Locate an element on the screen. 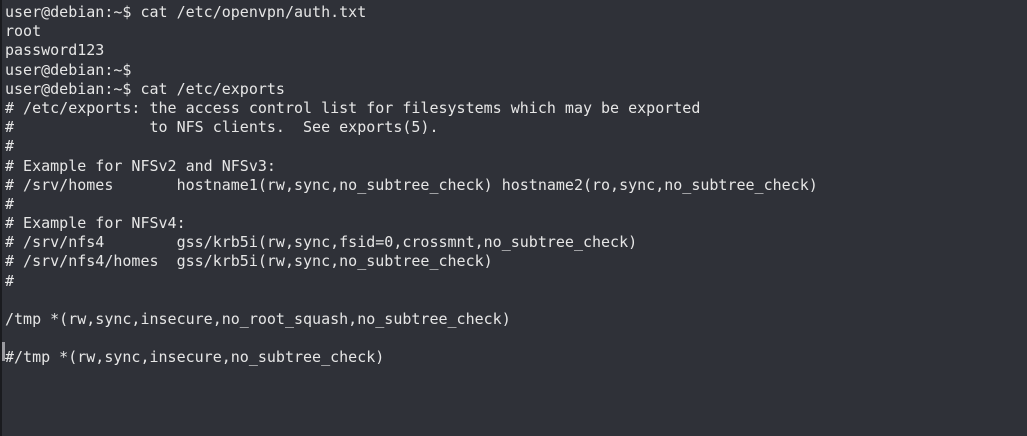  exports-comment-line: # Example for NFSv2 and NFSv3: is located at coordinates (140, 165).